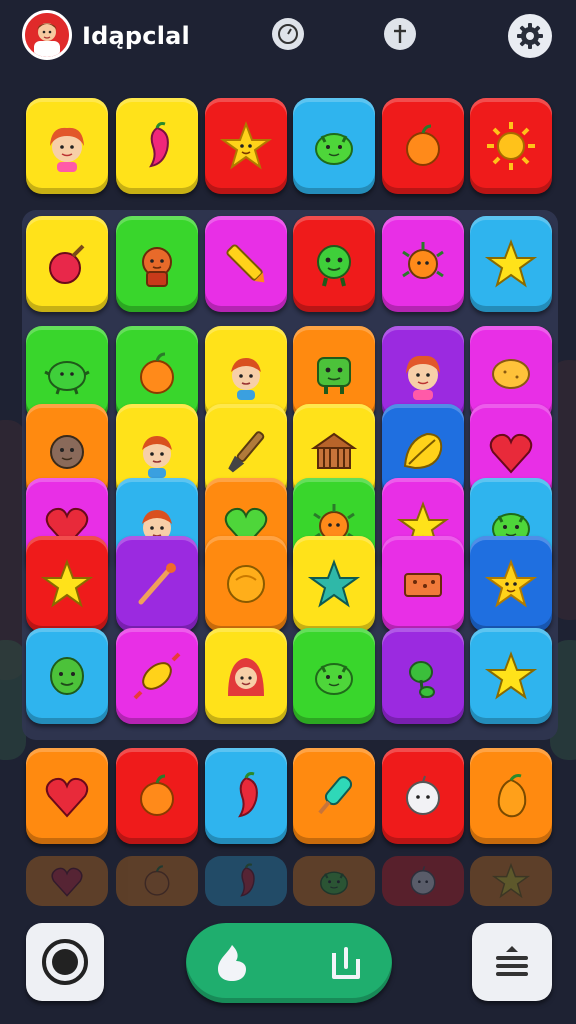 This screenshot has width=576, height=1024. I want to click on brick-icon, so click(423, 585).